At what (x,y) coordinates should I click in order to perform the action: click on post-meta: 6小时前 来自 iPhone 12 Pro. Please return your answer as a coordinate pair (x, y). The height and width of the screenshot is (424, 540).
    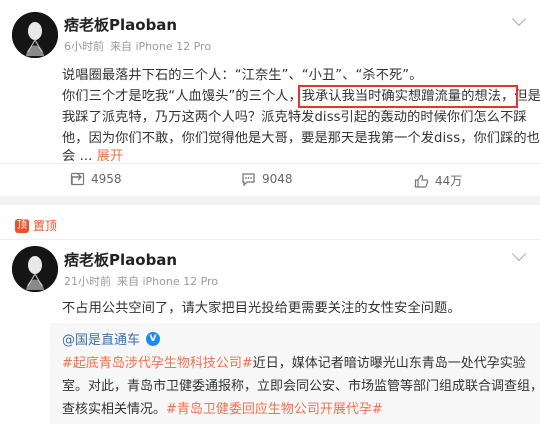
    Looking at the image, I should click on (137, 46).